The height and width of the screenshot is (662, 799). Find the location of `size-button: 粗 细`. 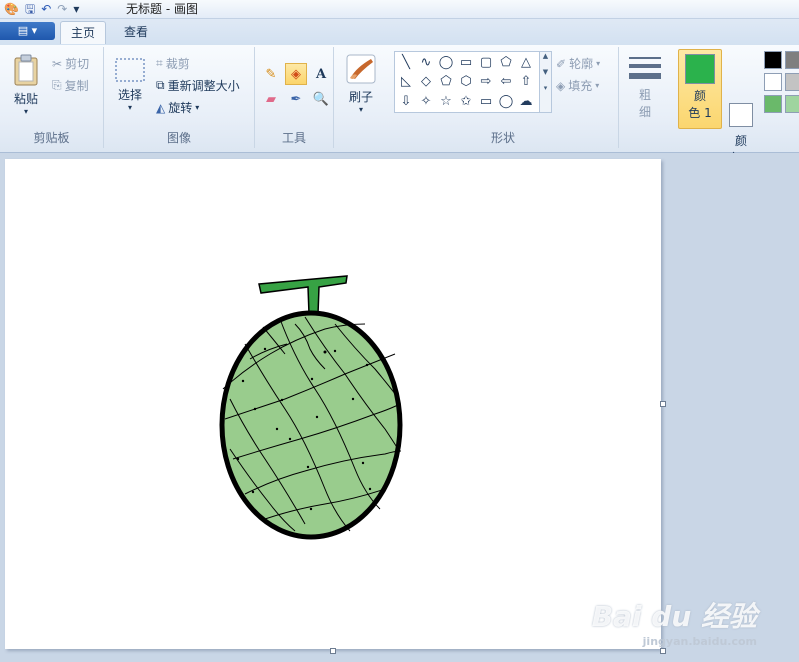

size-button: 粗 细 is located at coordinates (645, 87).